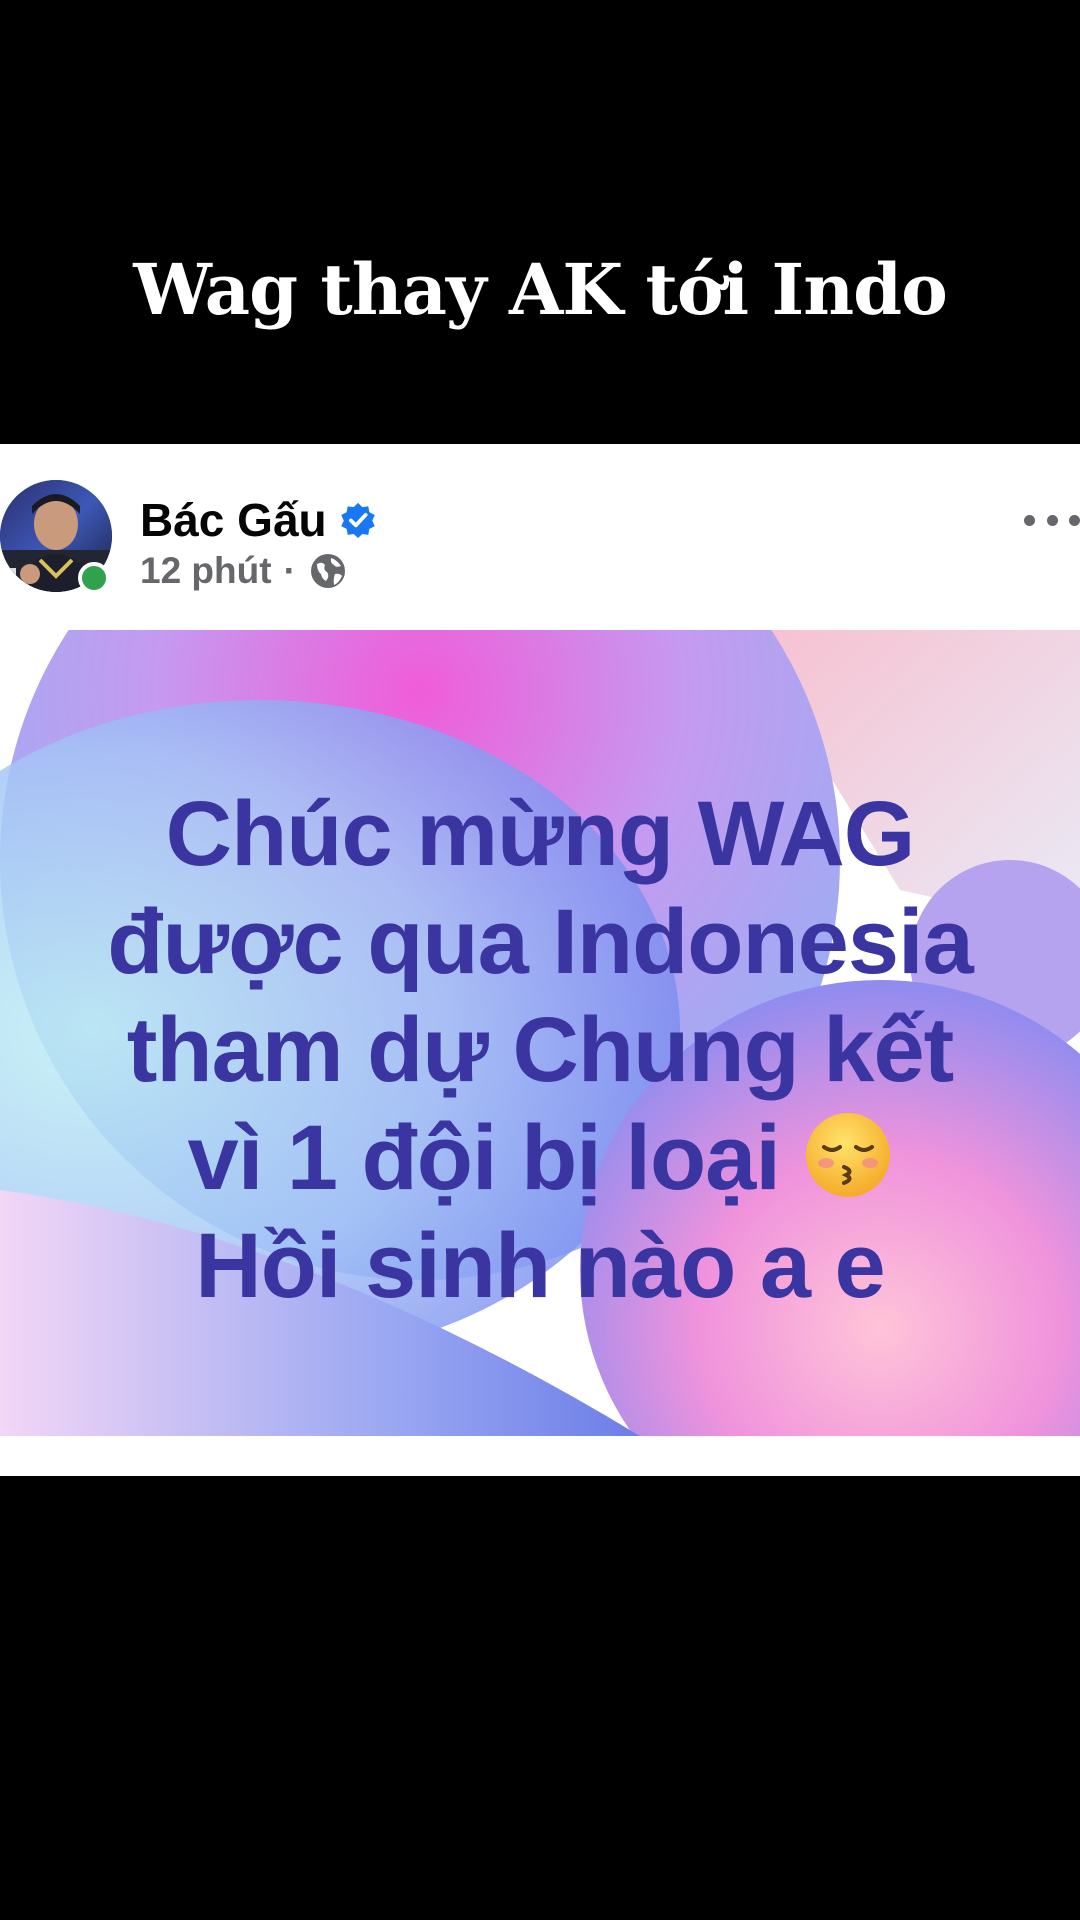 The image size is (1080, 1920). I want to click on post-meta: 12 phút ·, so click(244, 571).